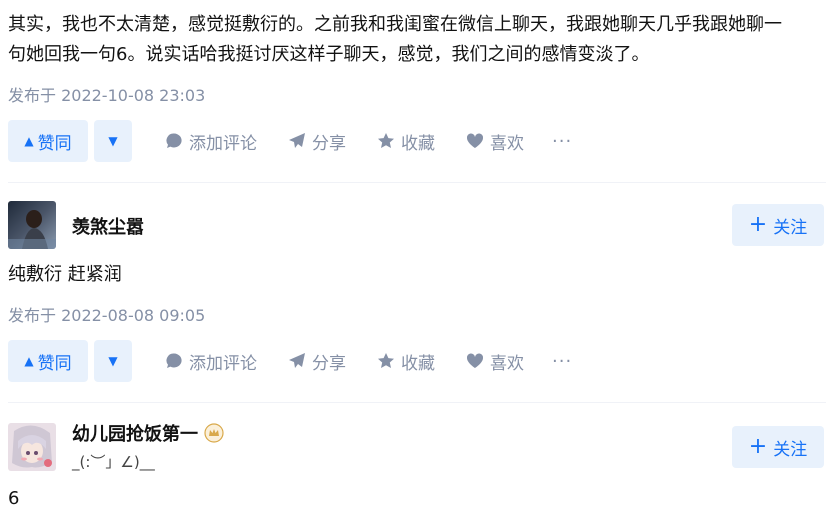  I want to click on author-name: 羡煞尘嚣, so click(108, 226).